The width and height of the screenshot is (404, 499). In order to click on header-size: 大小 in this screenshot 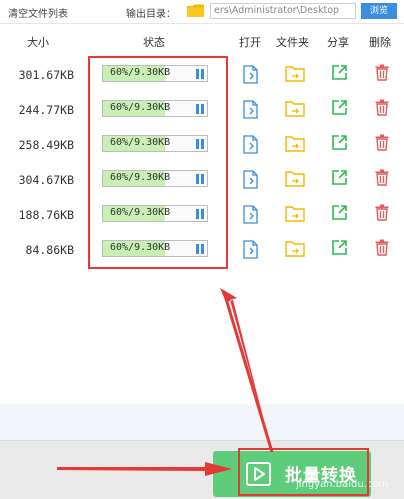, I will do `click(38, 42)`.